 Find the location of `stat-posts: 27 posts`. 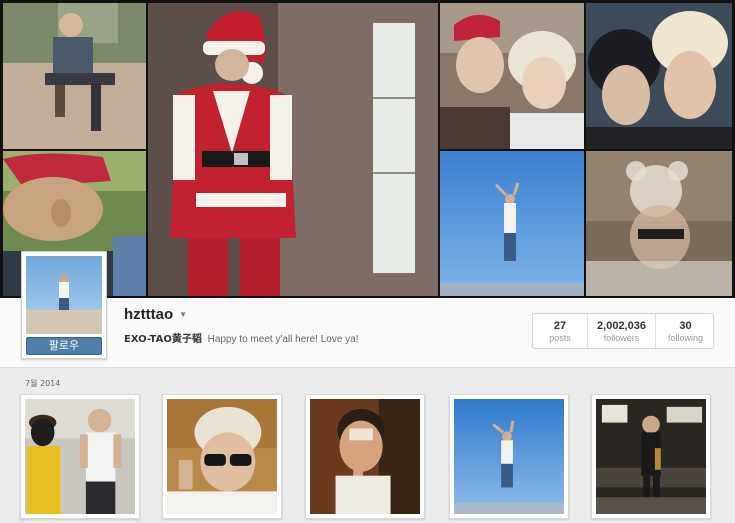

stat-posts: 27 posts is located at coordinates (560, 331).